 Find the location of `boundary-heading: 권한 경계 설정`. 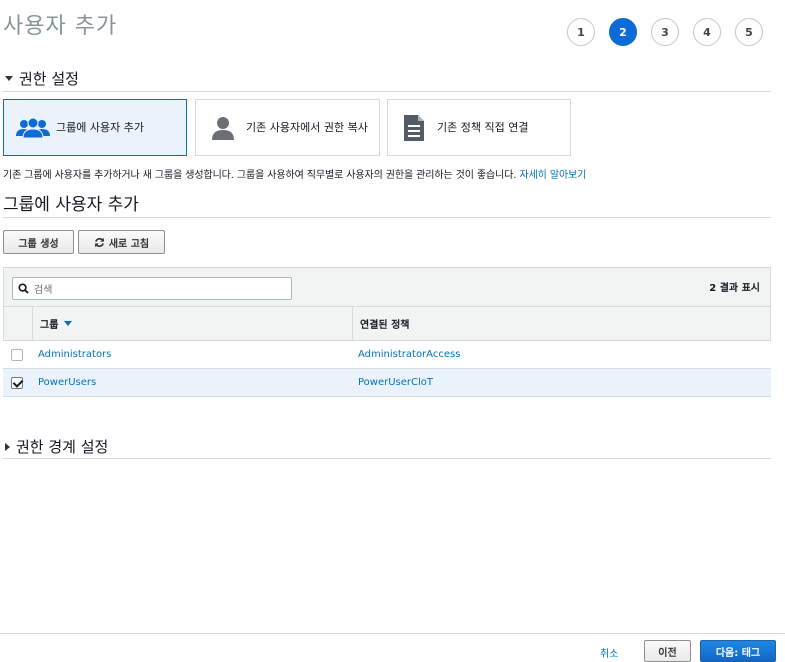

boundary-heading: 권한 경계 설정 is located at coordinates (62, 447).